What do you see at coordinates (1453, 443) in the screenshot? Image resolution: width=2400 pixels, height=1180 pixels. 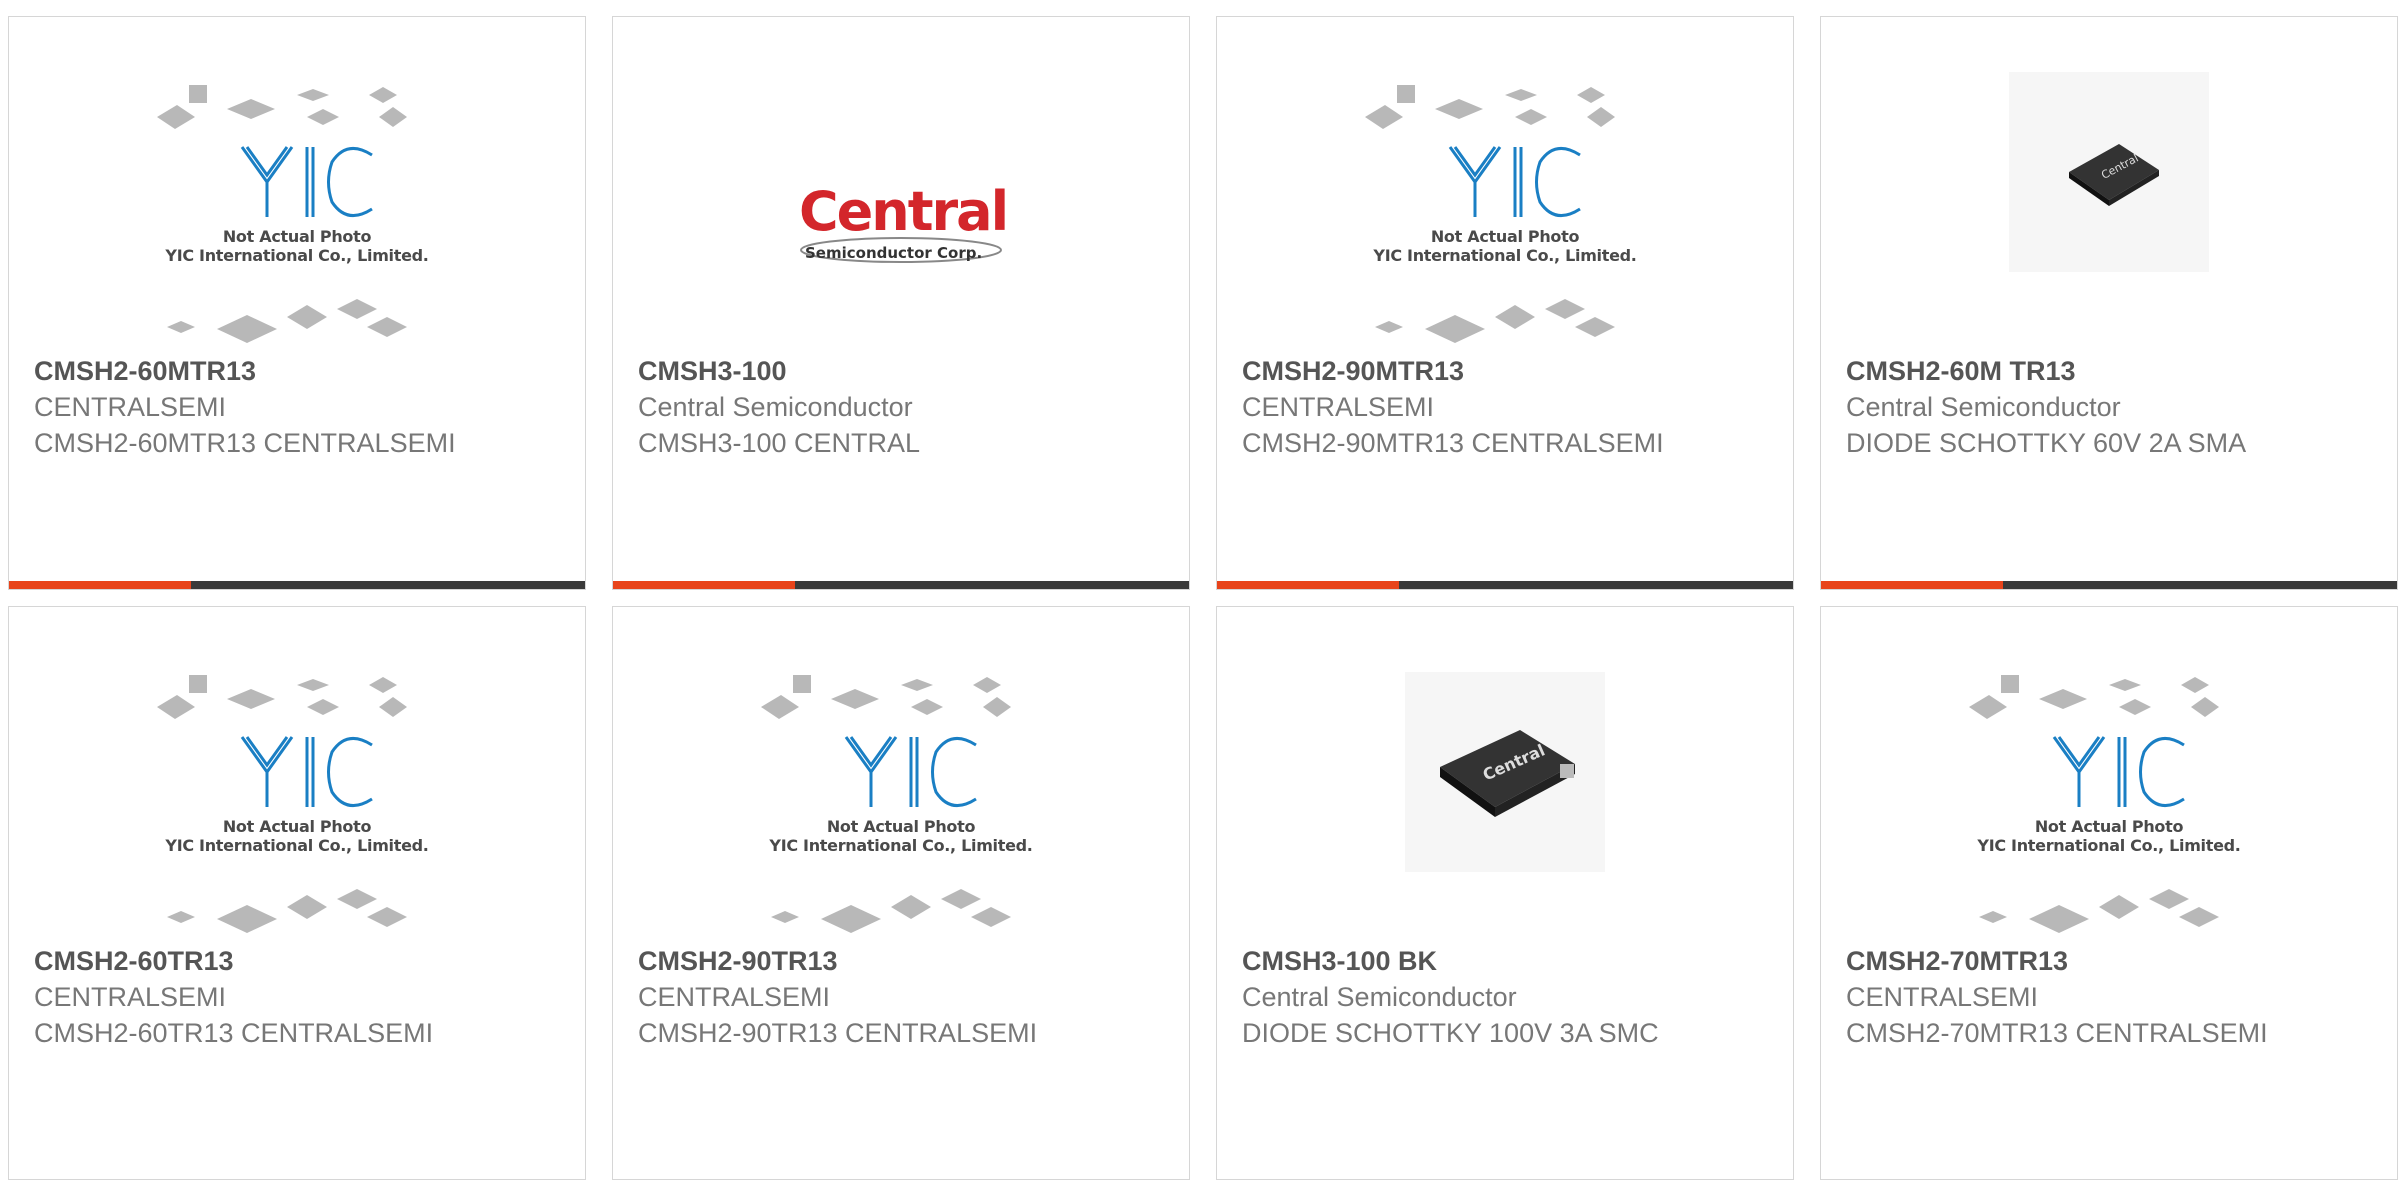 I see `description: CMSH2-90MTR13 CENTRALSEMI` at bounding box center [1453, 443].